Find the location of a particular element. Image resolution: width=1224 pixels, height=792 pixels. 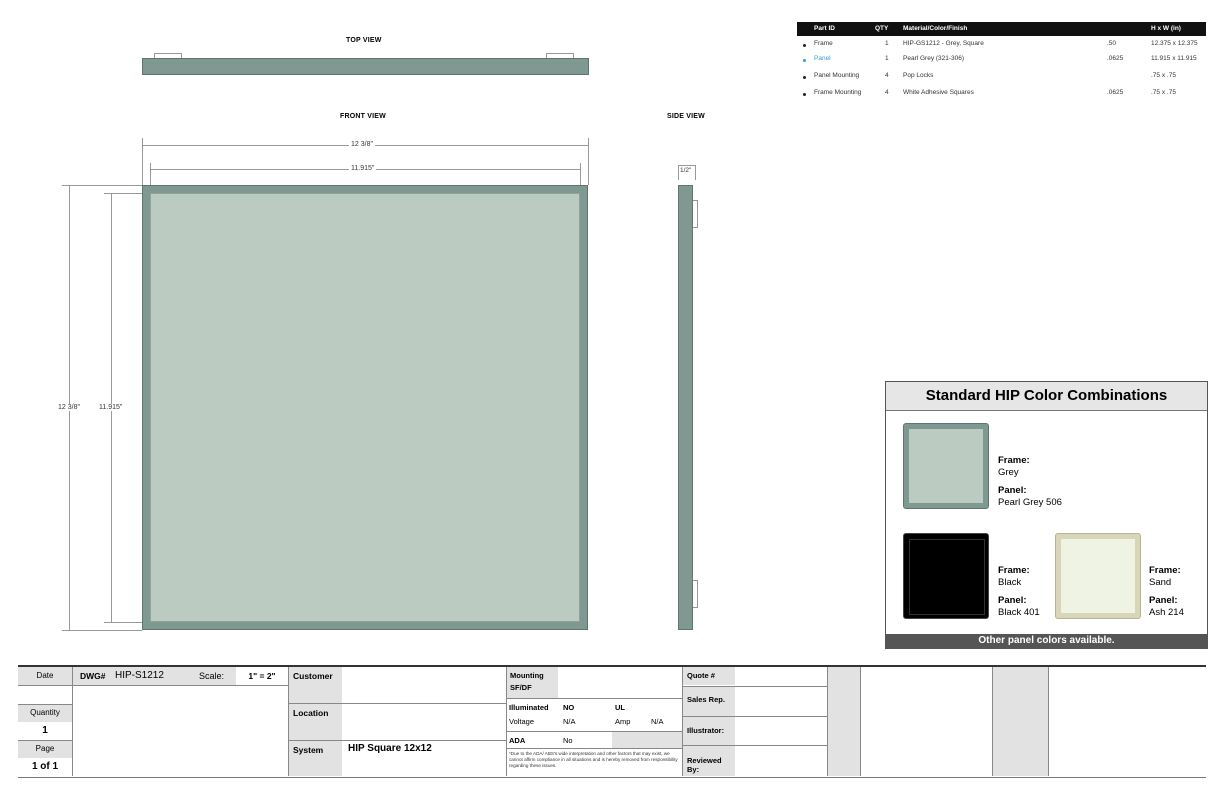

frame-value: Grey is located at coordinates (1008, 472).